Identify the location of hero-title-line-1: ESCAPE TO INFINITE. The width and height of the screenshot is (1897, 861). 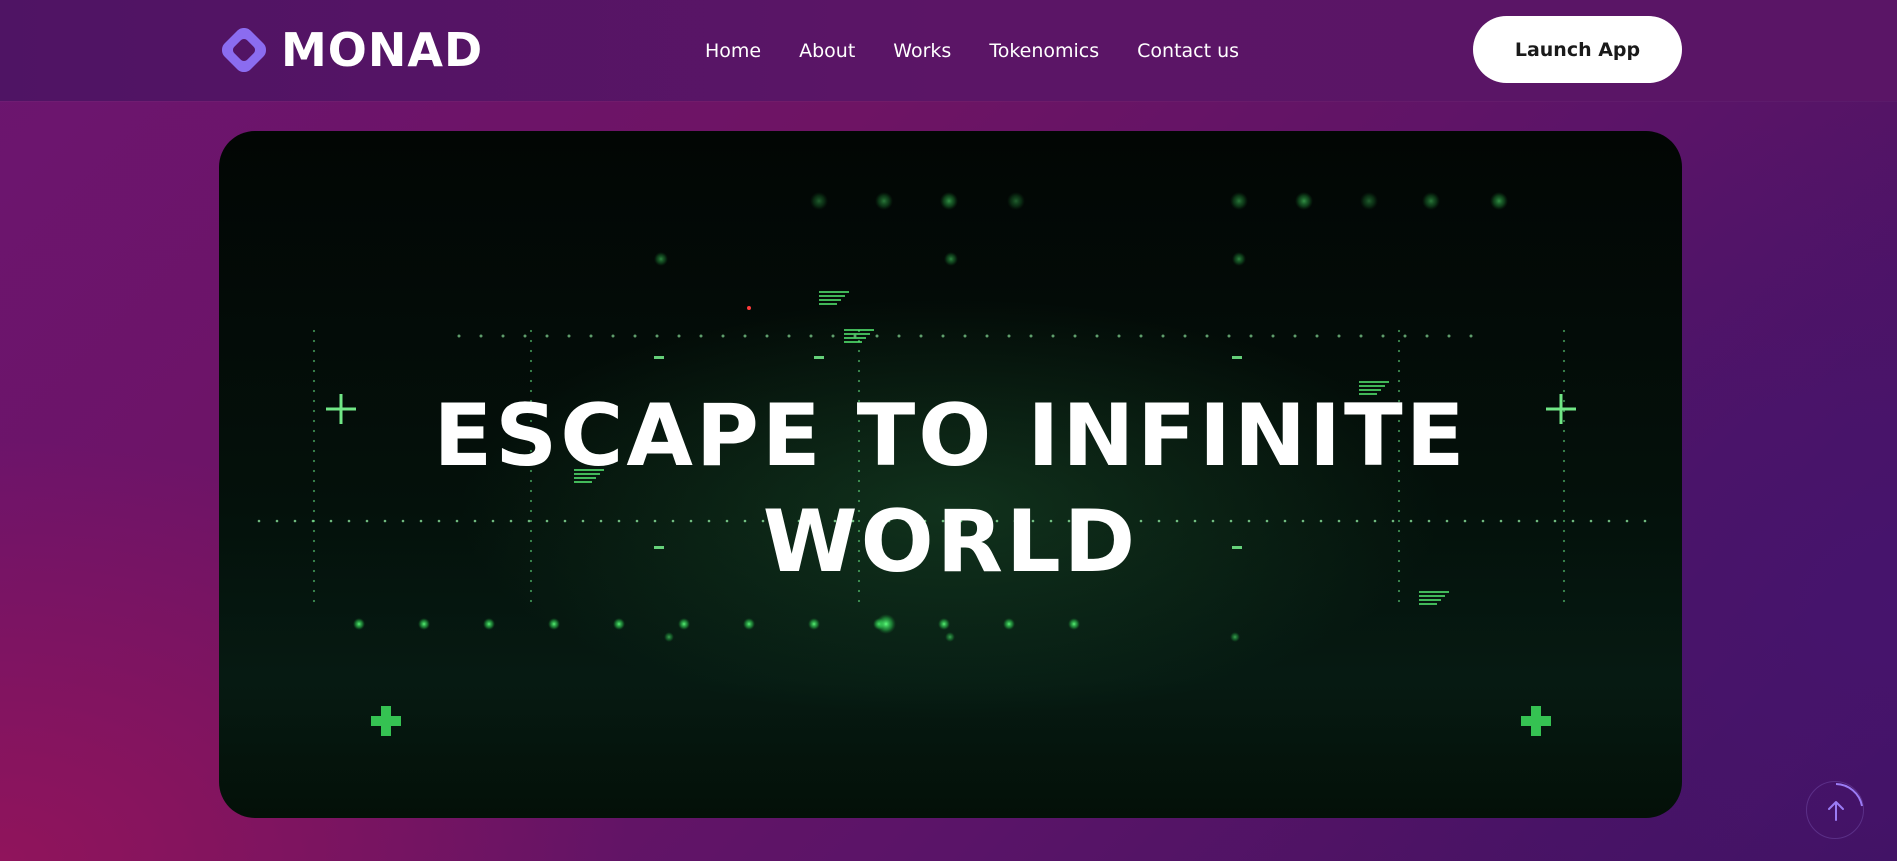
(950, 436).